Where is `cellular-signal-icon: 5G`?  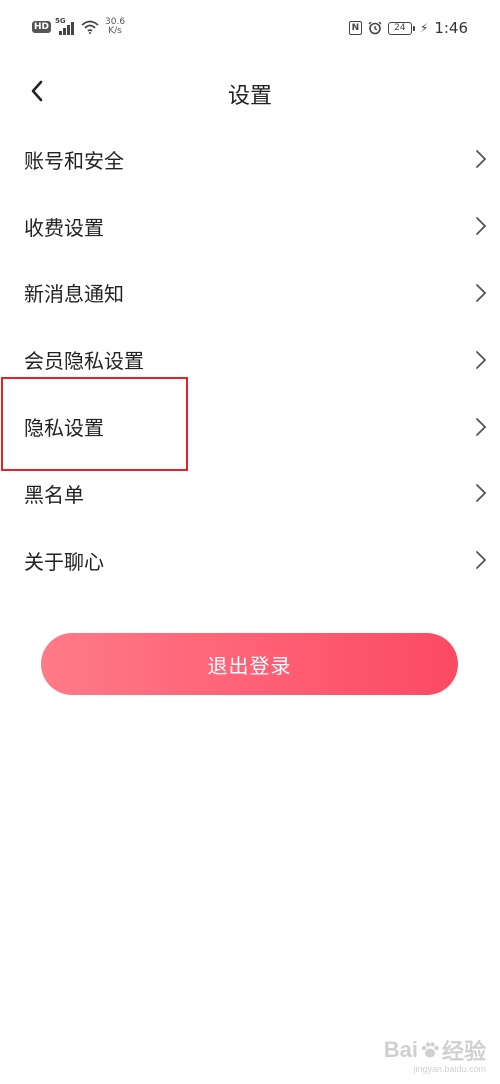 cellular-signal-icon: 5G is located at coordinates (66, 26).